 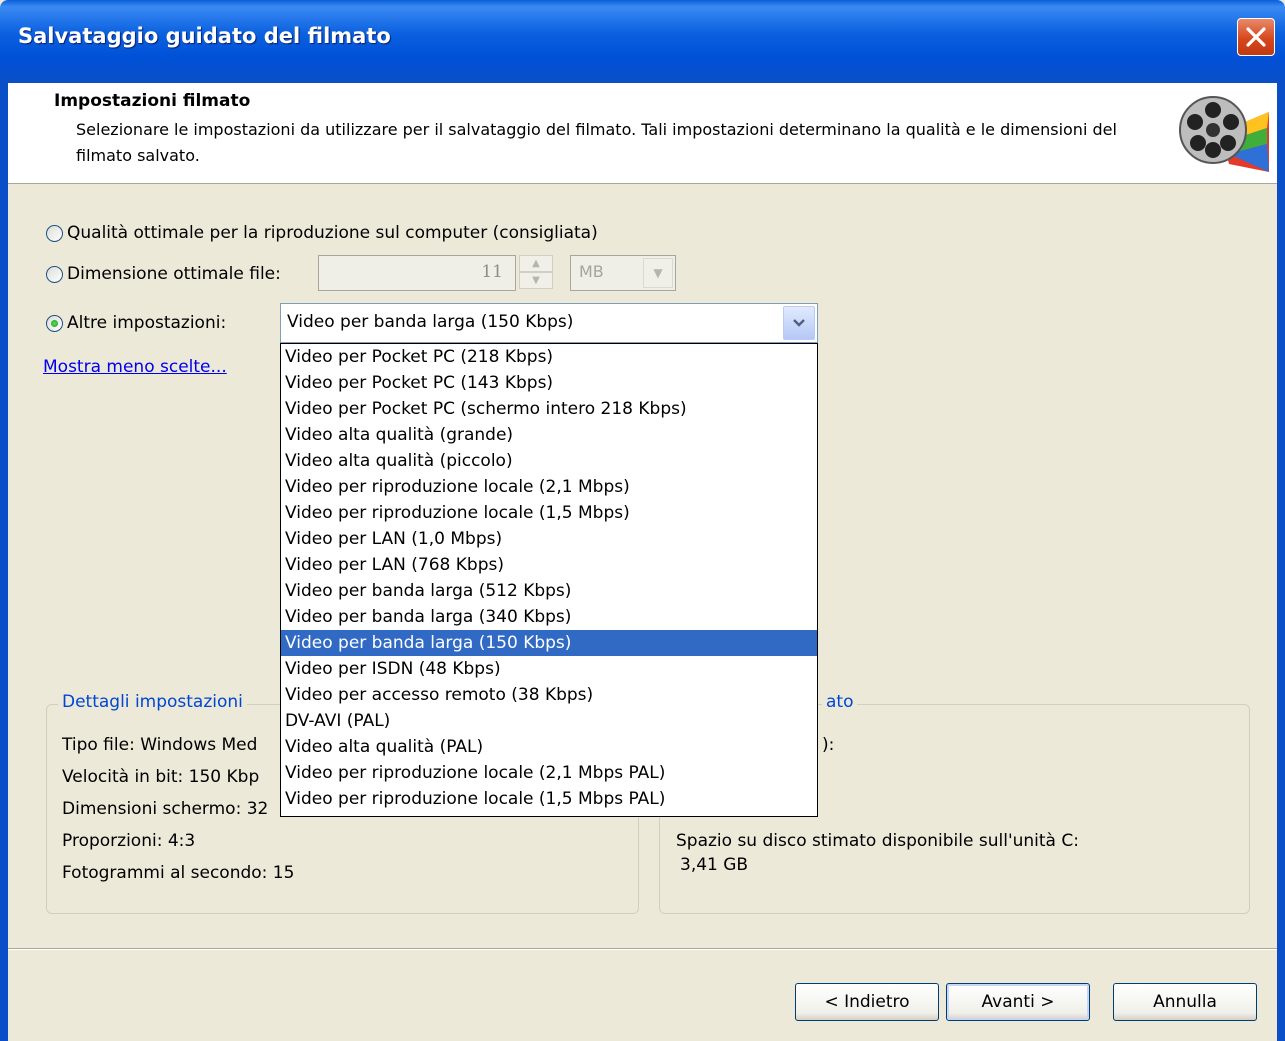 What do you see at coordinates (591, 271) in the screenshot?
I see `unit-value: MB` at bounding box center [591, 271].